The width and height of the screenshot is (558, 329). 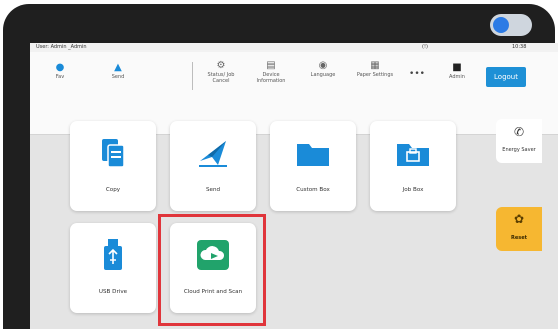 I want to click on send-paper-plane-icon, so click(x=213, y=153).